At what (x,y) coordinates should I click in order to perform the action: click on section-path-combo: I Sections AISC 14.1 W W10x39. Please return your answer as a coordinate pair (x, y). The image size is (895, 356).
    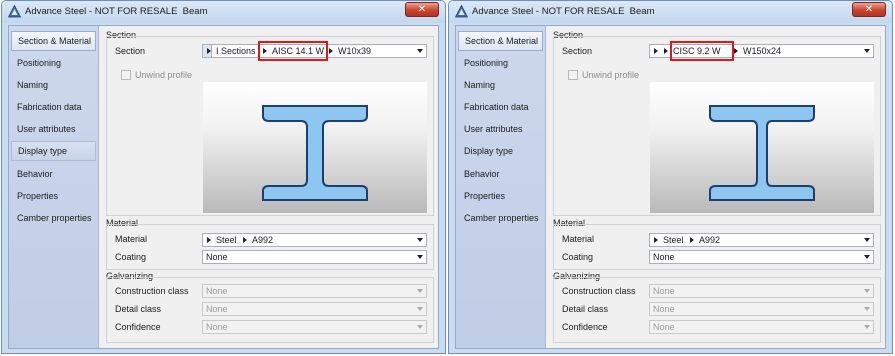
    Looking at the image, I should click on (314, 51).